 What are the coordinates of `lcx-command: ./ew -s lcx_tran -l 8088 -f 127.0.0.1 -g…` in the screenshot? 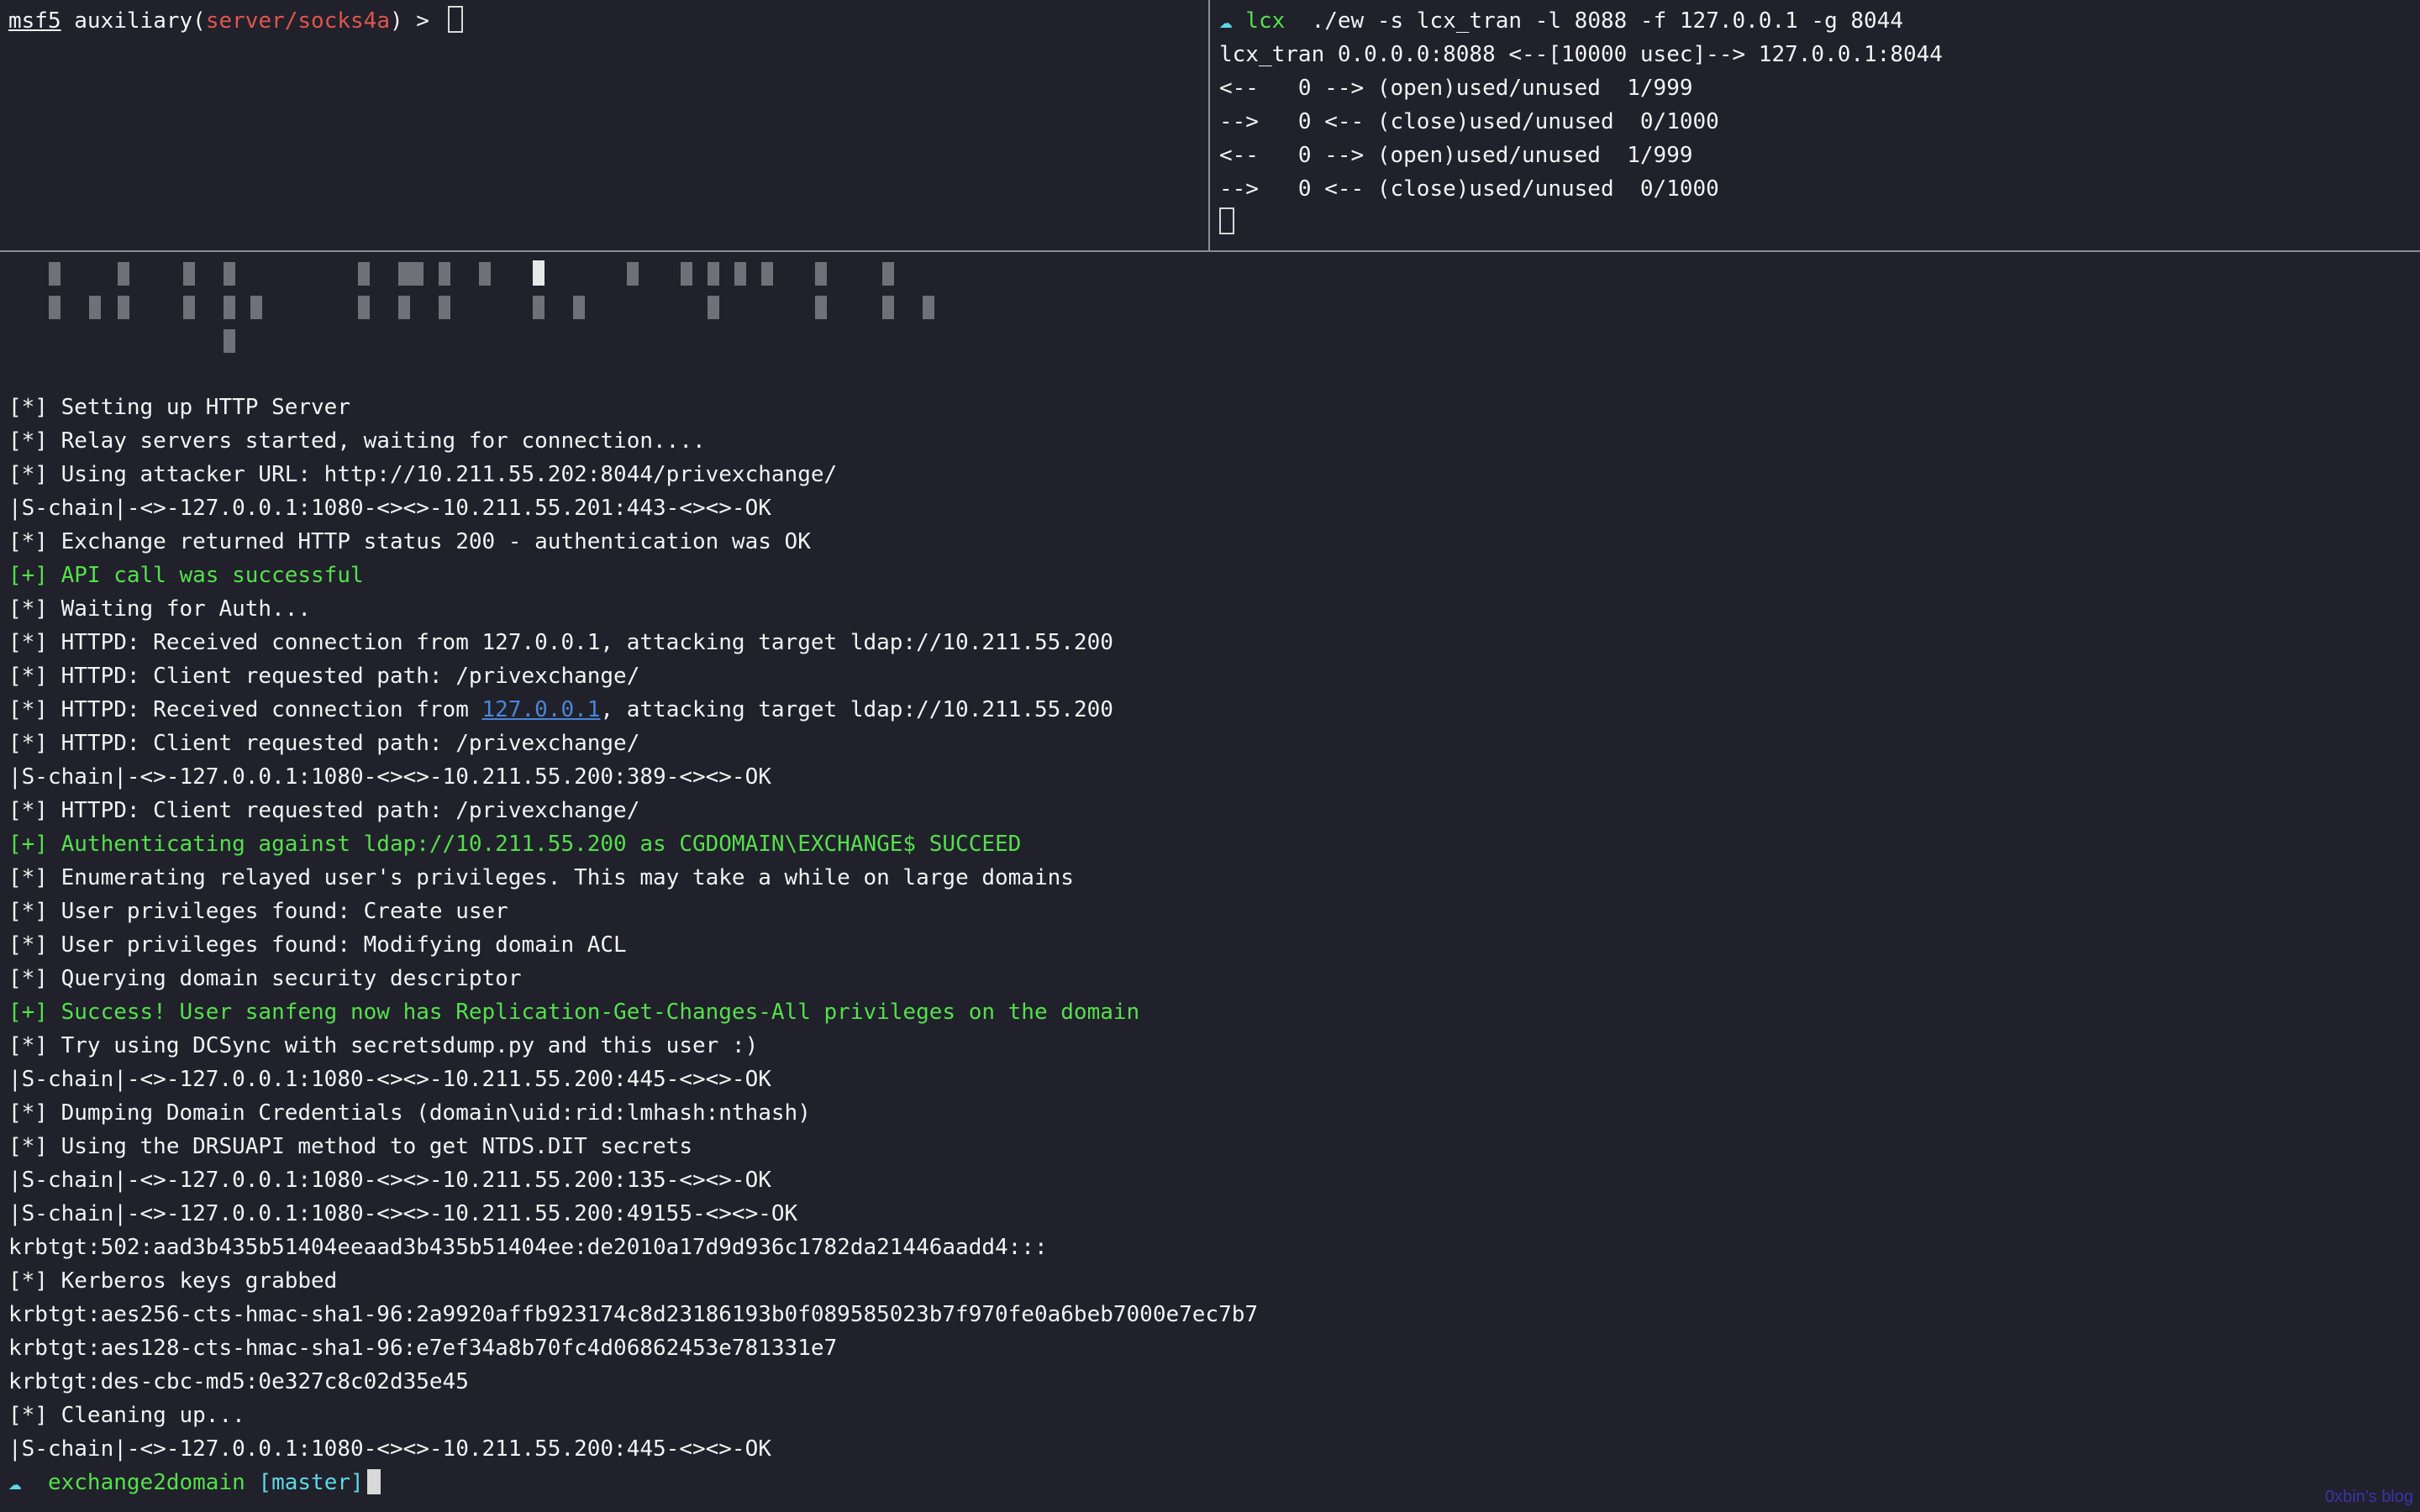 It's located at (1607, 21).